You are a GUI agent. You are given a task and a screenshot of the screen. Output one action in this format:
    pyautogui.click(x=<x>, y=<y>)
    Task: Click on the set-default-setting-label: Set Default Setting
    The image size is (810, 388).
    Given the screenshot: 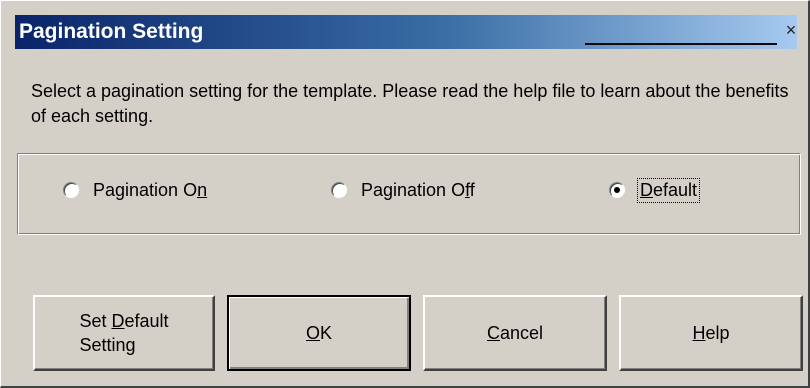 What is the action you would take?
    pyautogui.click(x=124, y=333)
    